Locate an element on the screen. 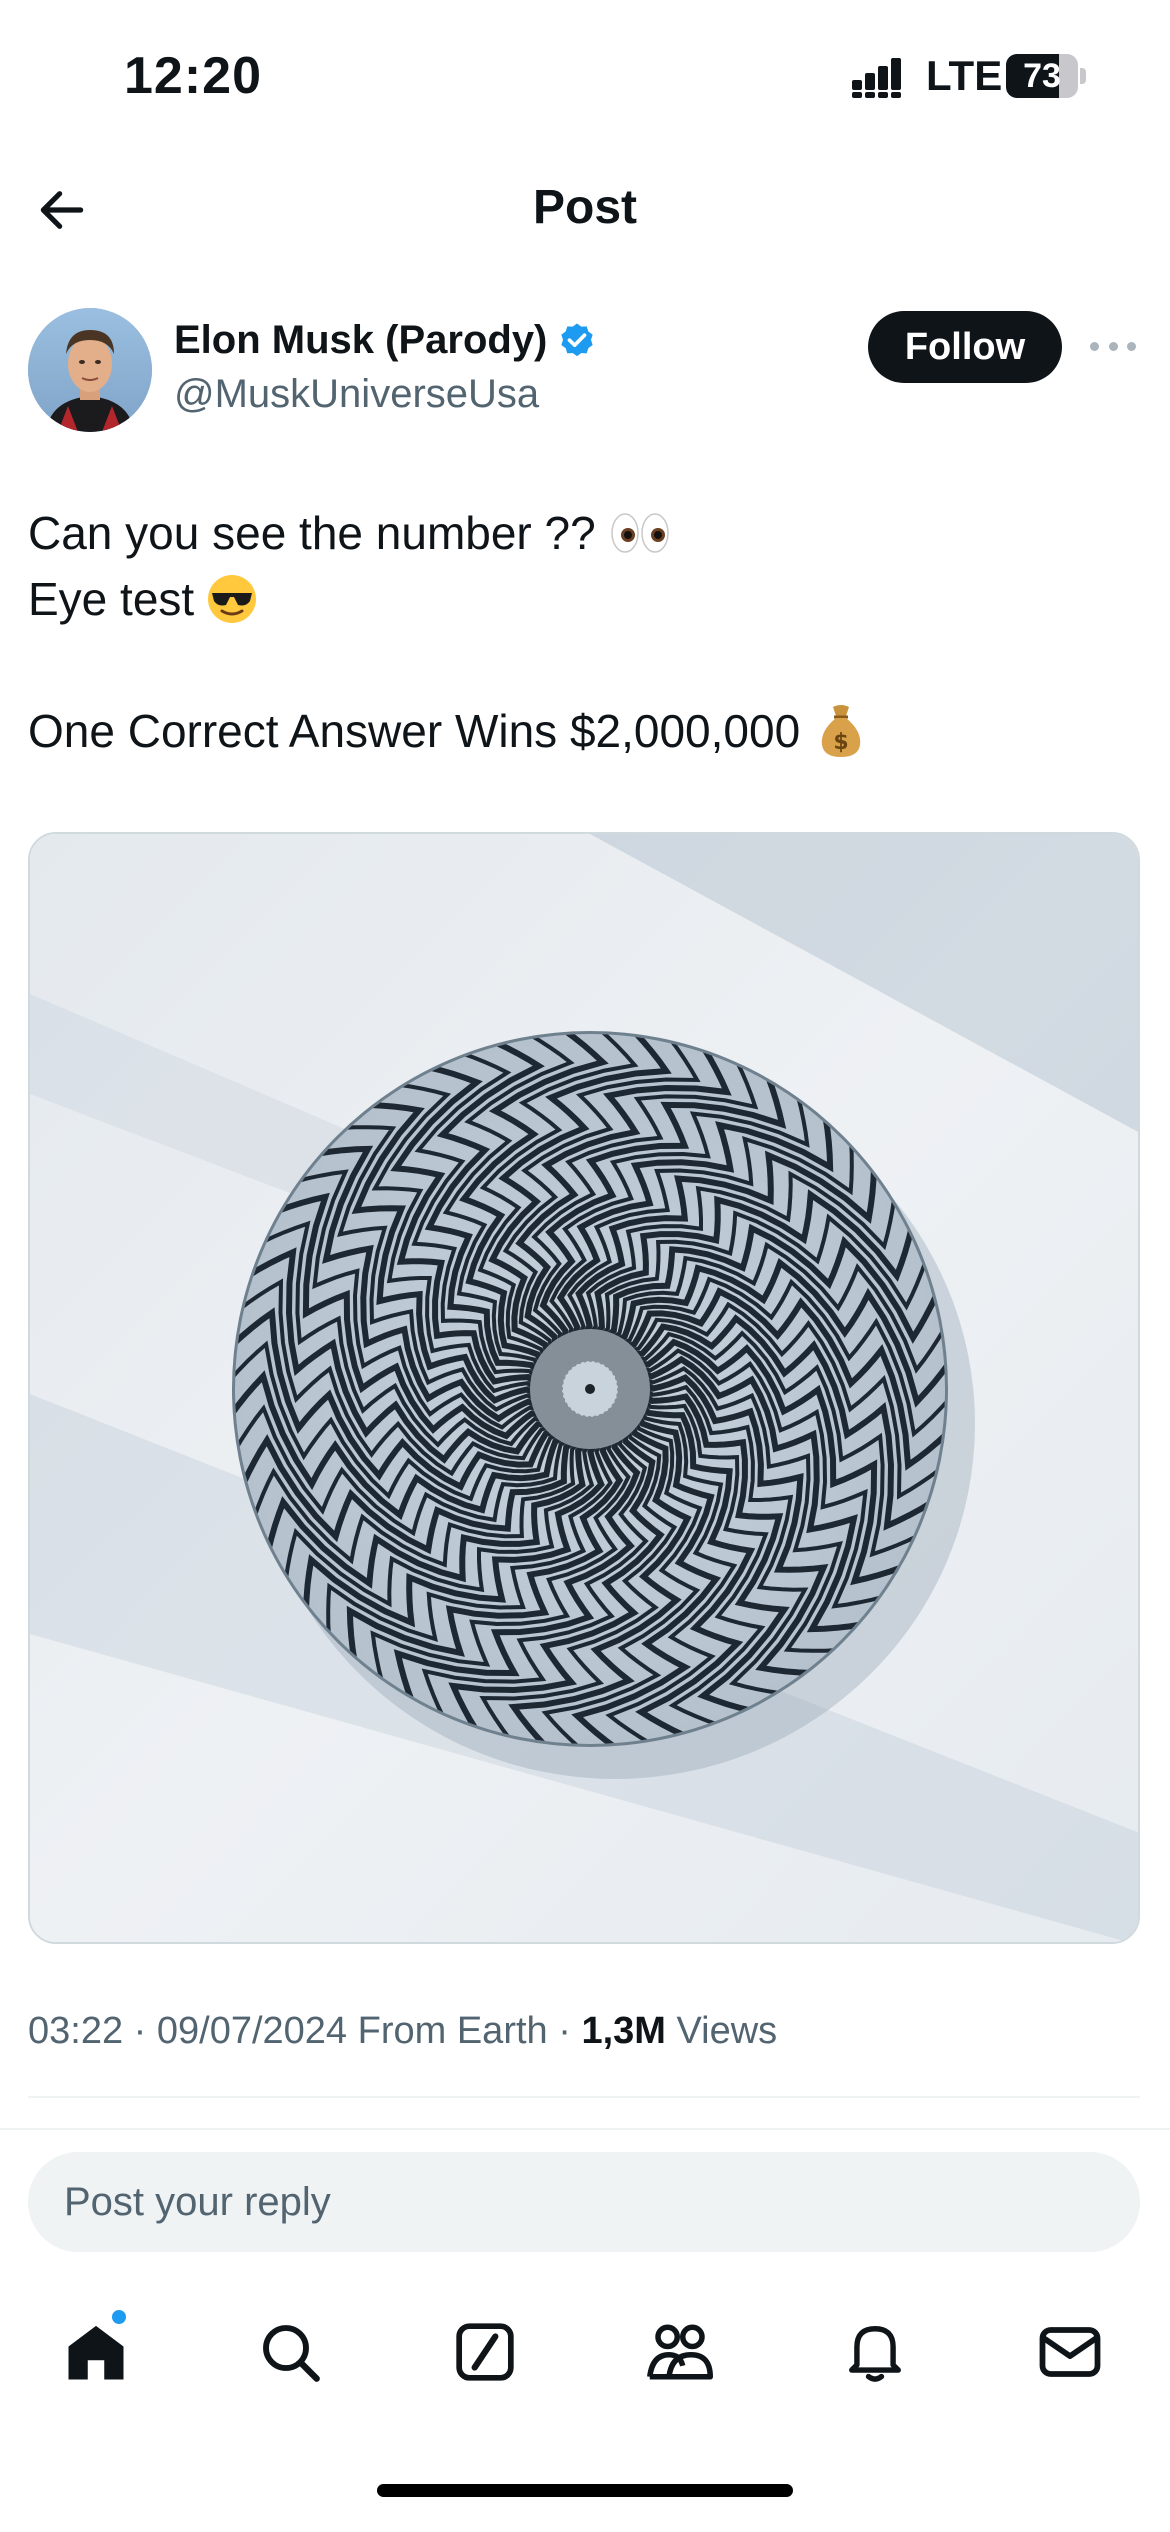 Image resolution: width=1170 pixels, height=2532 pixels. post-line: Eye test is located at coordinates (583, 599).